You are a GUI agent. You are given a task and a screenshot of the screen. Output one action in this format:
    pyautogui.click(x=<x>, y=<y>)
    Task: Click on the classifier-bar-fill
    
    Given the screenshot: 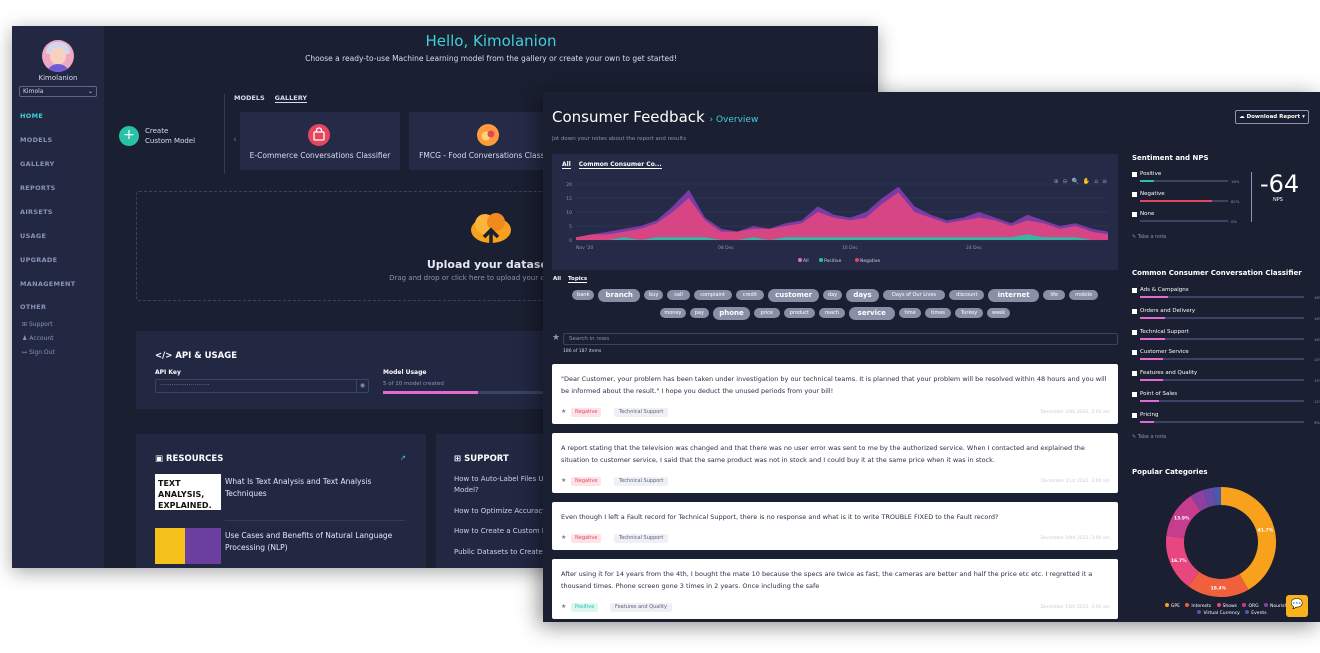 What is the action you would take?
    pyautogui.click(x=1154, y=297)
    